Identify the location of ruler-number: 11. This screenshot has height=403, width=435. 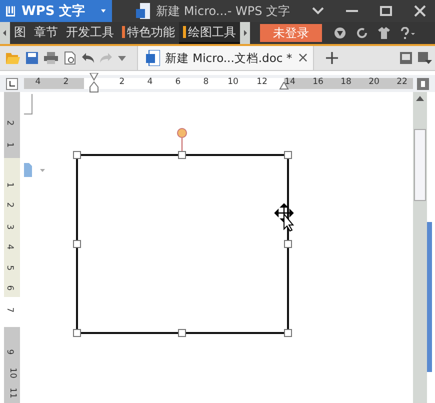
(12, 393).